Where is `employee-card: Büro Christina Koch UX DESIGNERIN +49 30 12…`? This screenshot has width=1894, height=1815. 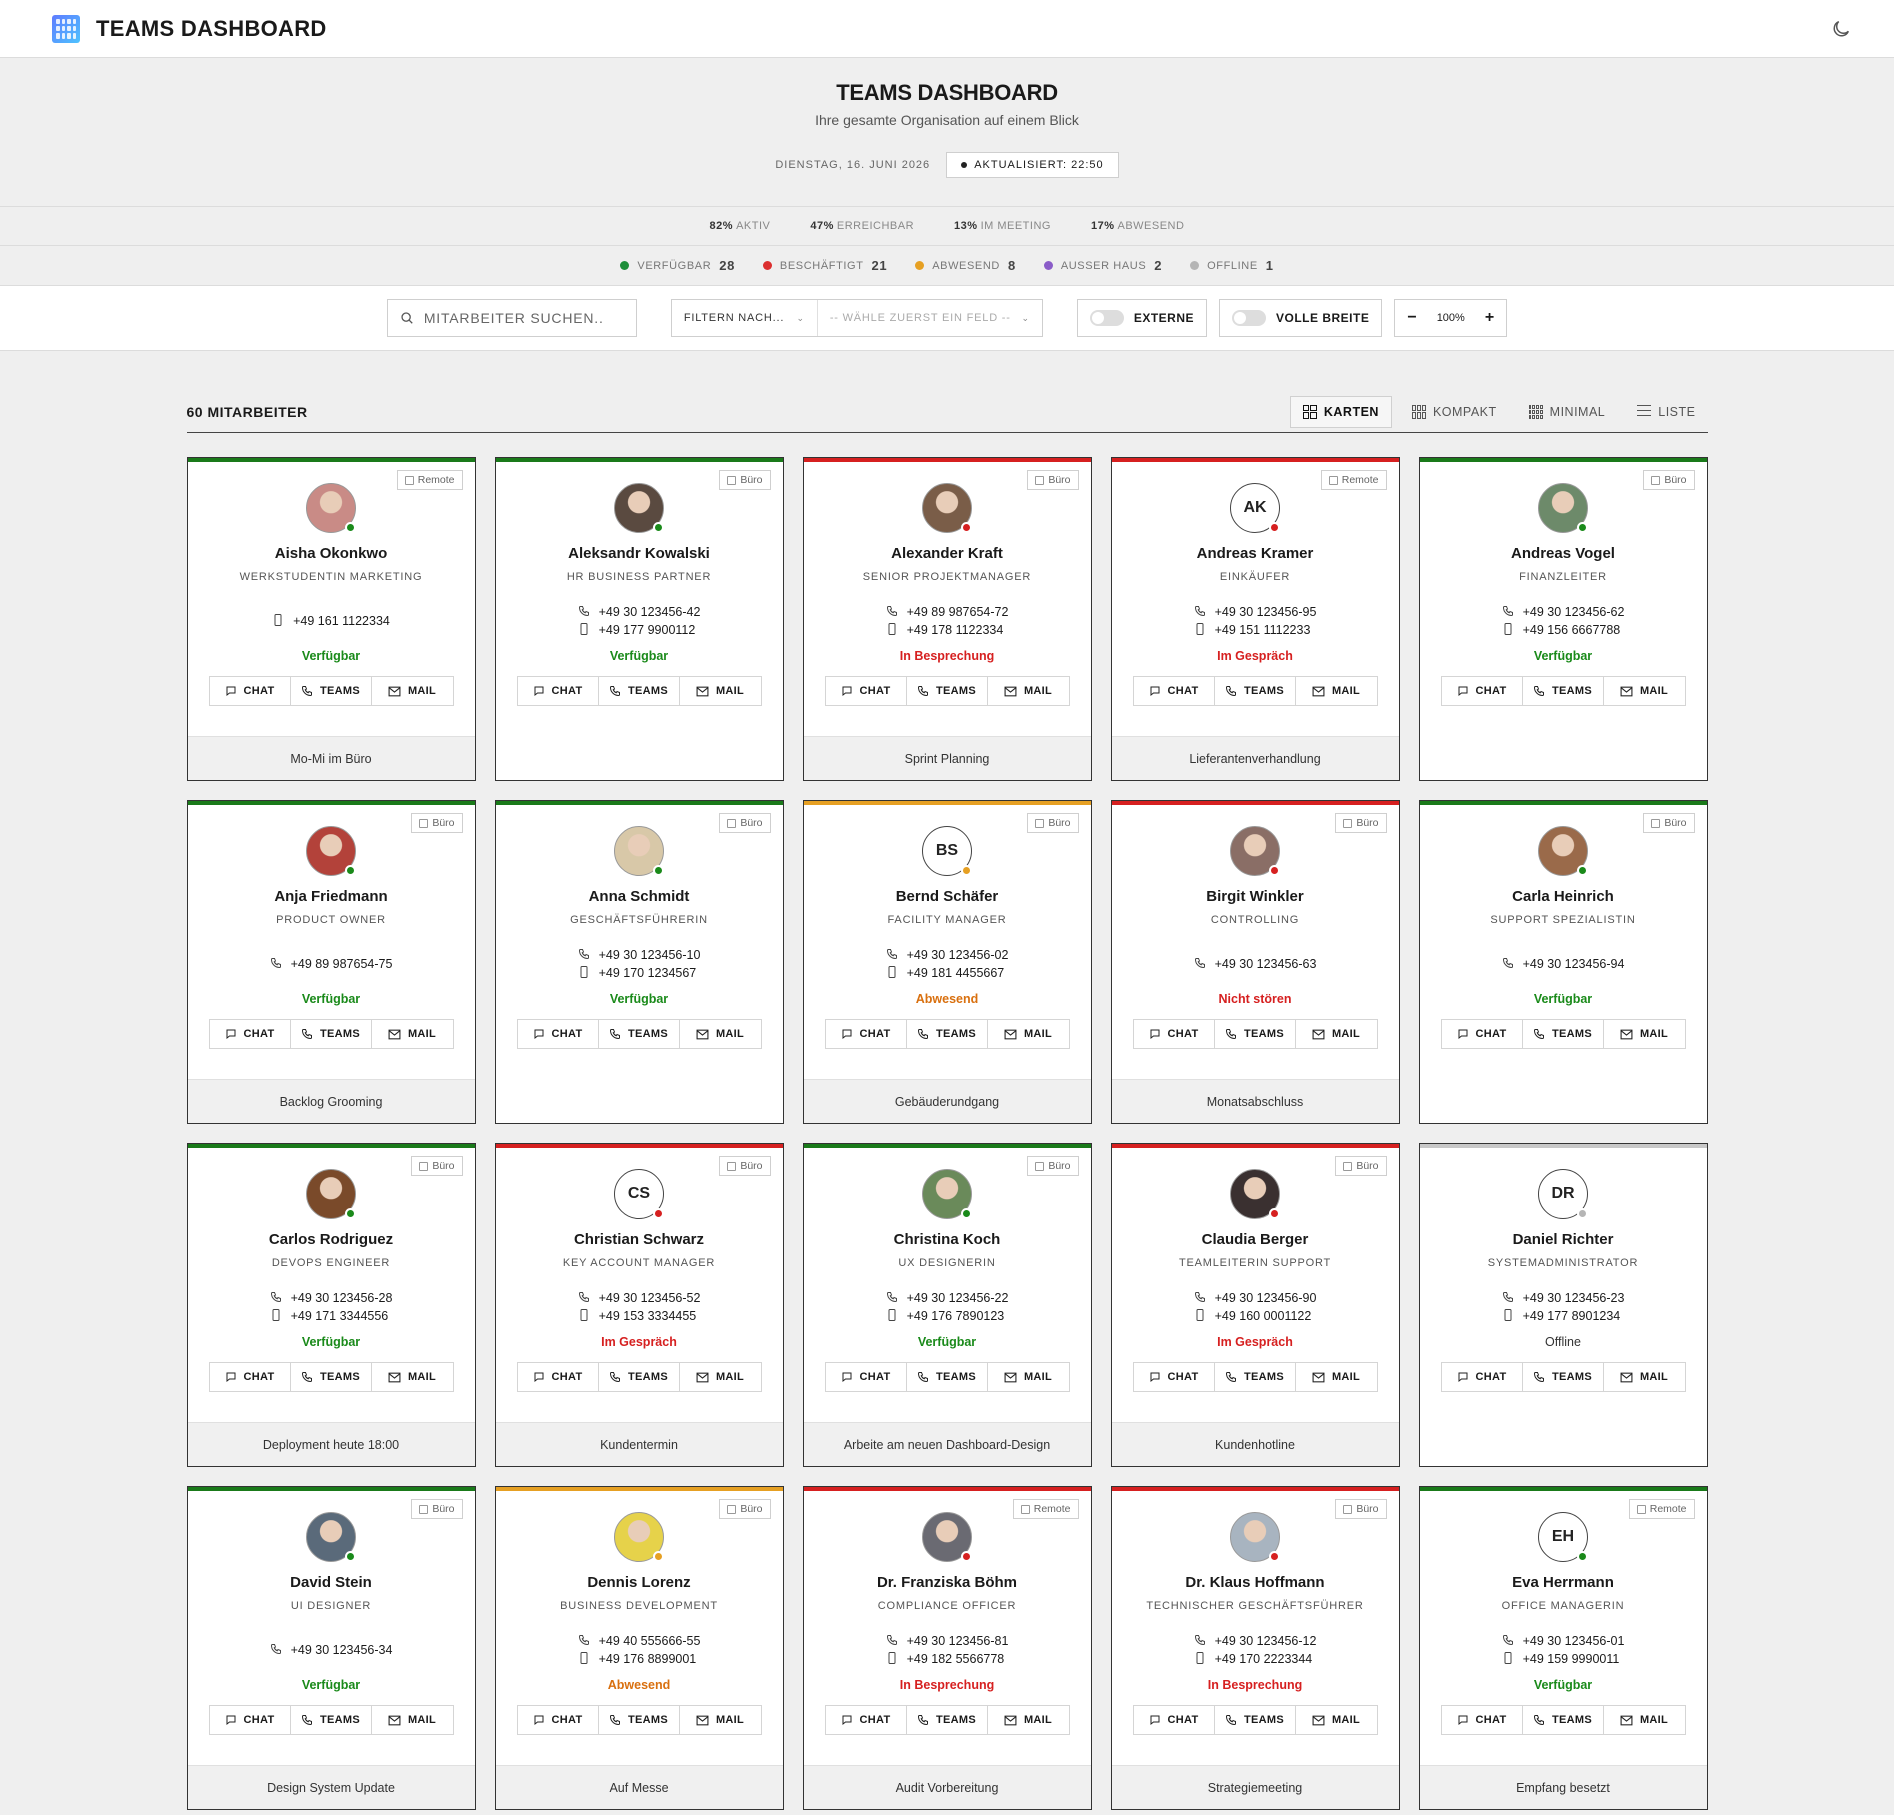 employee-card: Büro Christina Koch UX DESIGNERIN +49 30 12… is located at coordinates (947, 1305).